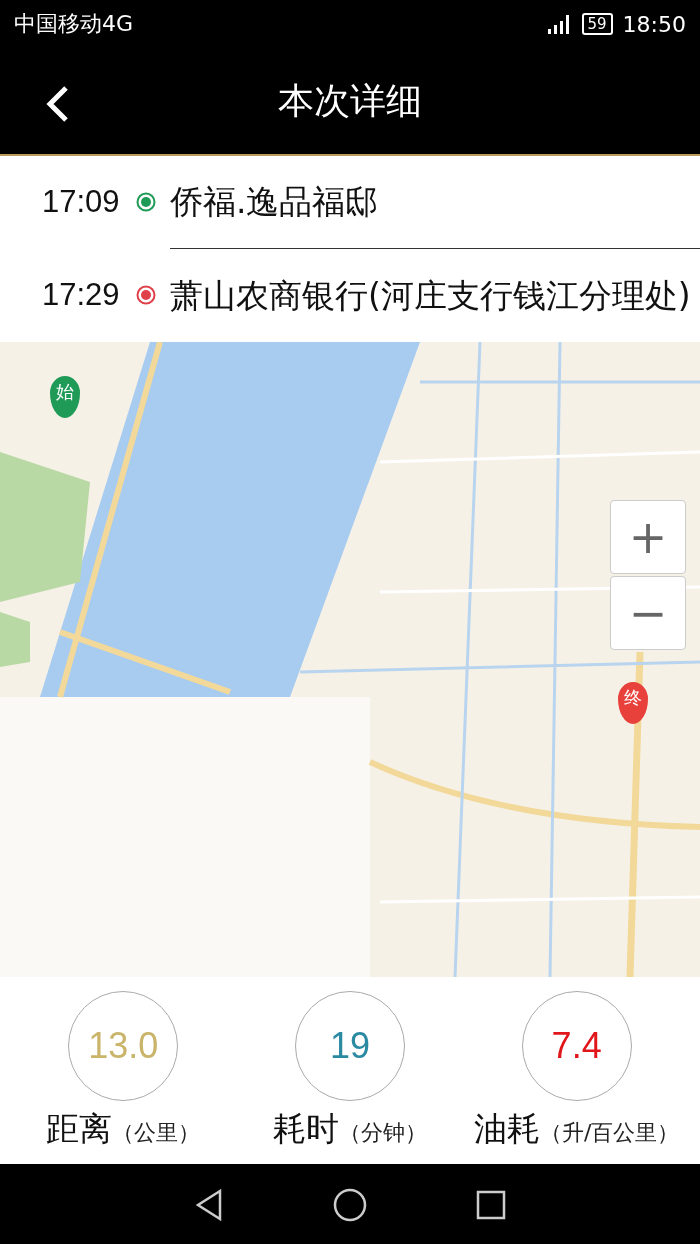 This screenshot has height=1244, width=700. What do you see at coordinates (648, 537) in the screenshot?
I see `zoom-in-button: +` at bounding box center [648, 537].